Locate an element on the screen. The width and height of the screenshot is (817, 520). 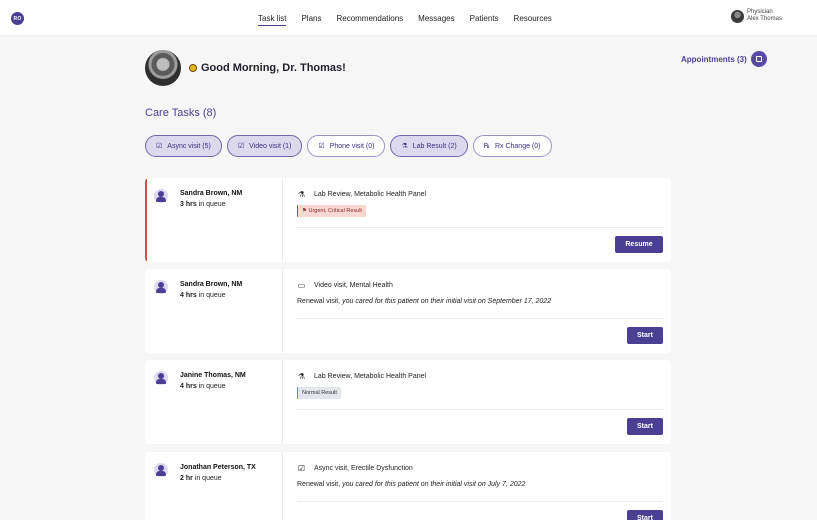
visit-label: Async visit, Erectile Dysfunction is located at coordinates (363, 468).